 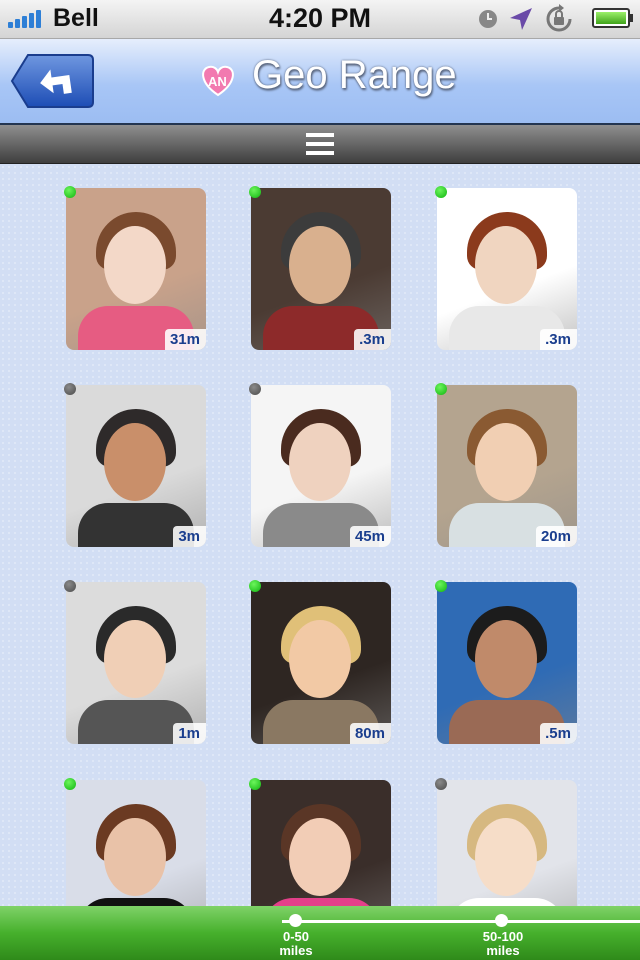 I want to click on profile-card: 31m, so click(x=135, y=268).